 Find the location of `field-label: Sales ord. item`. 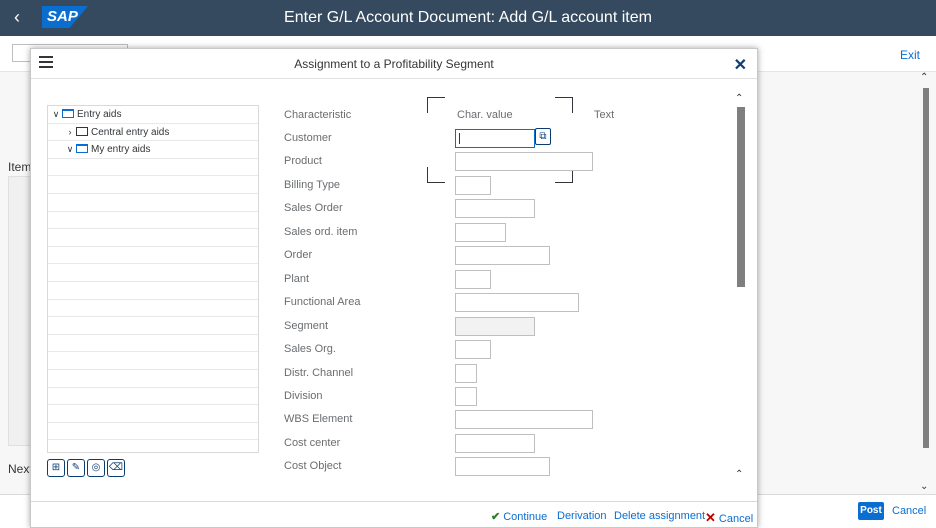

field-label: Sales ord. item is located at coordinates (321, 231).